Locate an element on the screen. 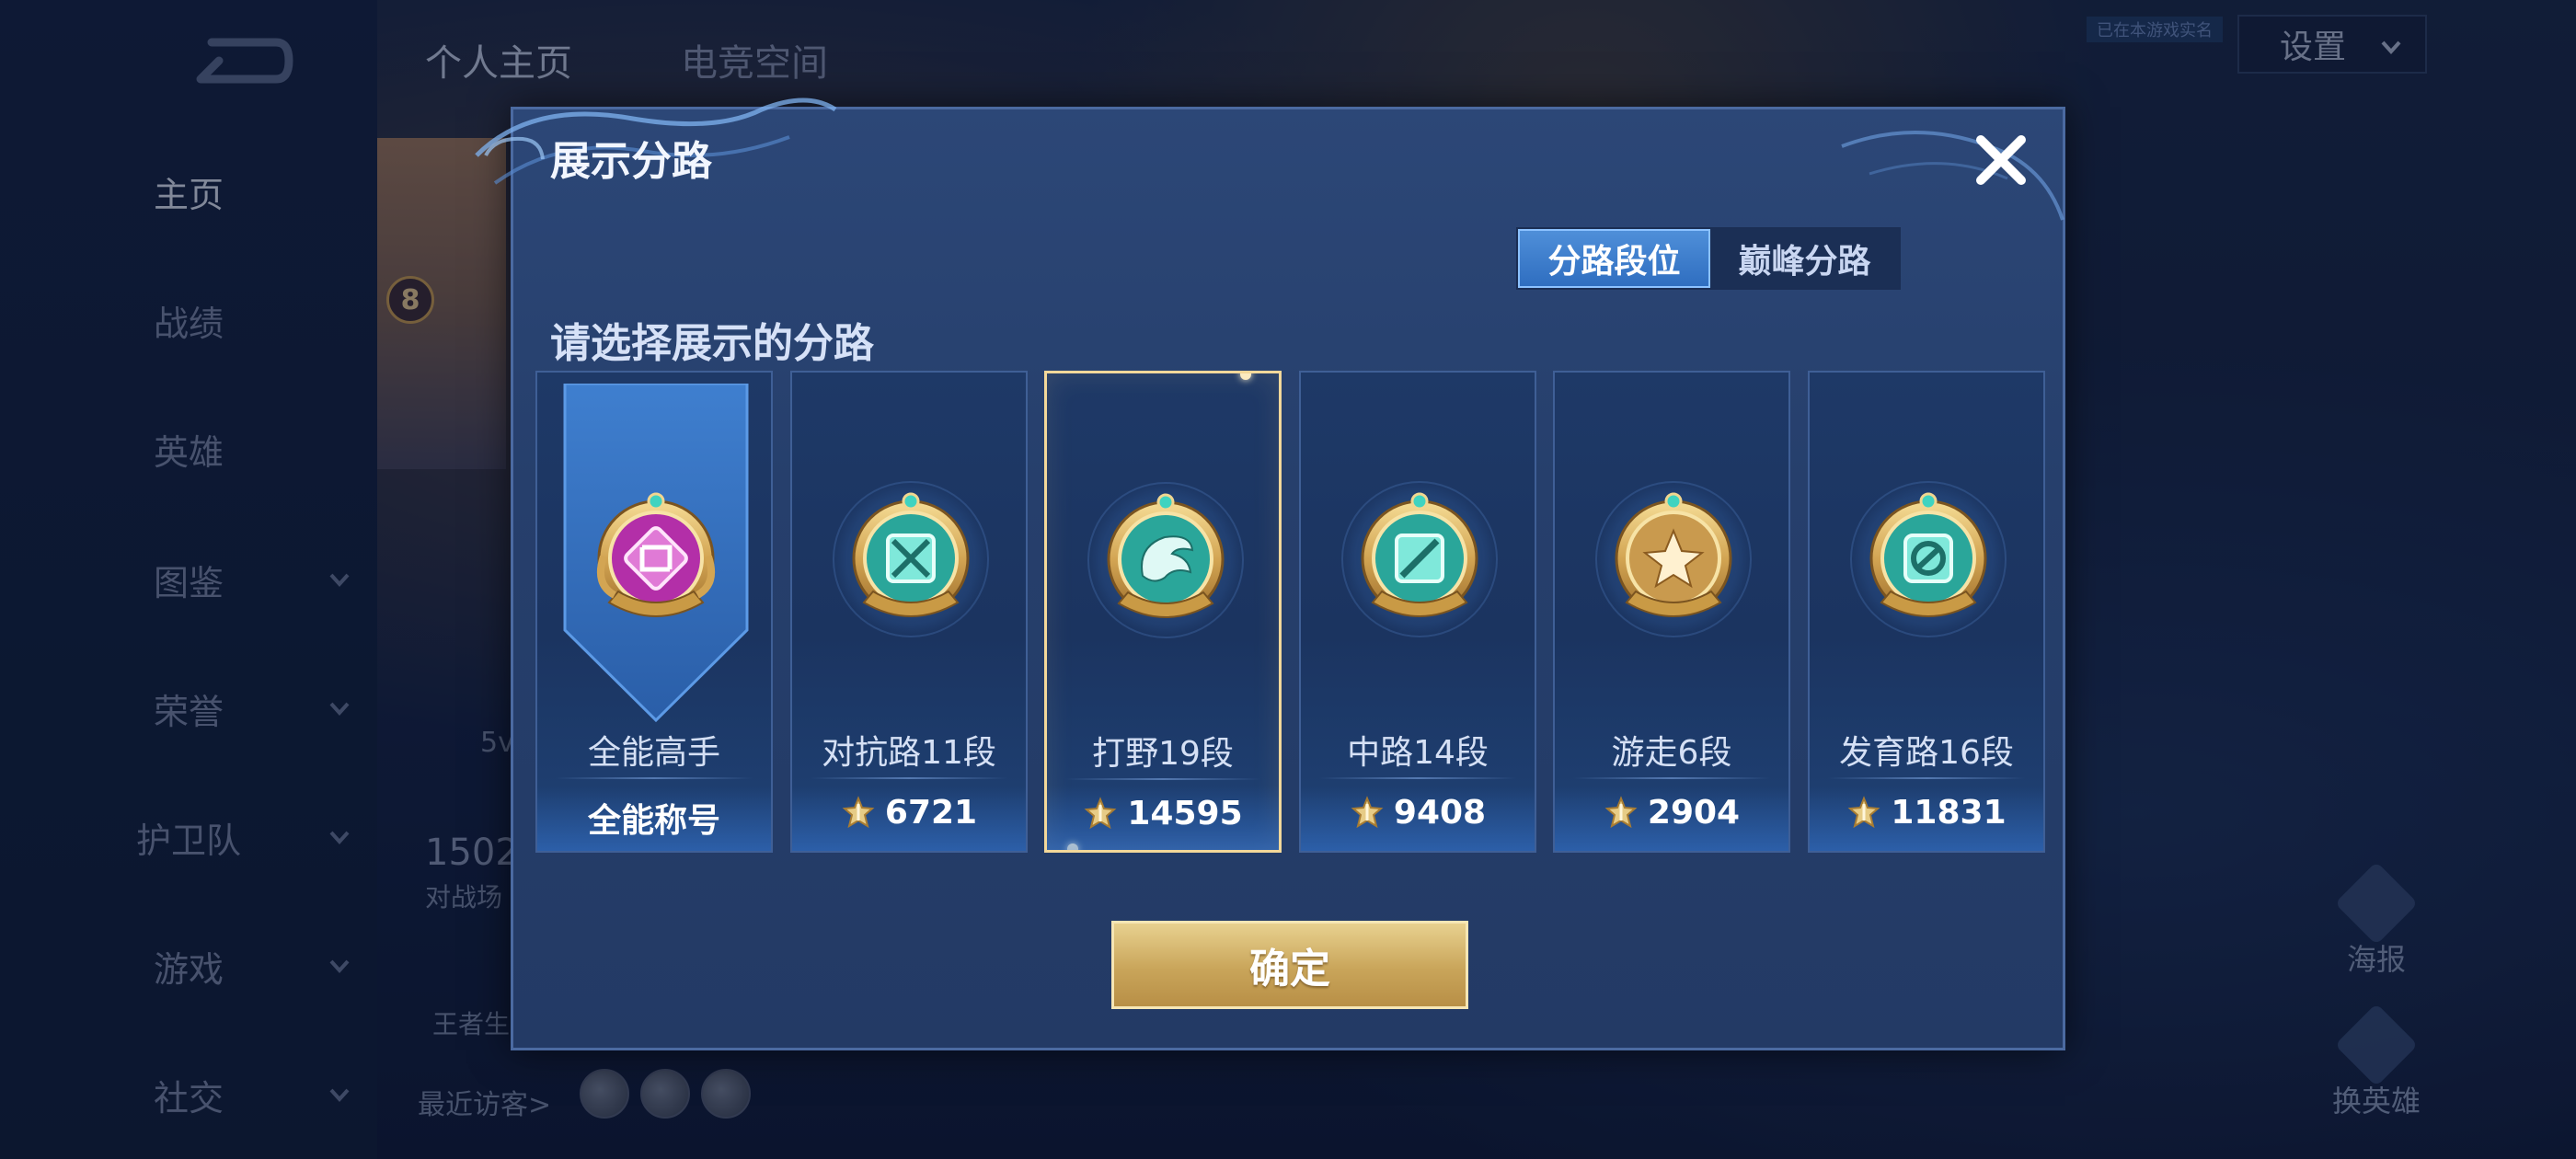  lane-card: 中路14段 9408 is located at coordinates (1417, 612).